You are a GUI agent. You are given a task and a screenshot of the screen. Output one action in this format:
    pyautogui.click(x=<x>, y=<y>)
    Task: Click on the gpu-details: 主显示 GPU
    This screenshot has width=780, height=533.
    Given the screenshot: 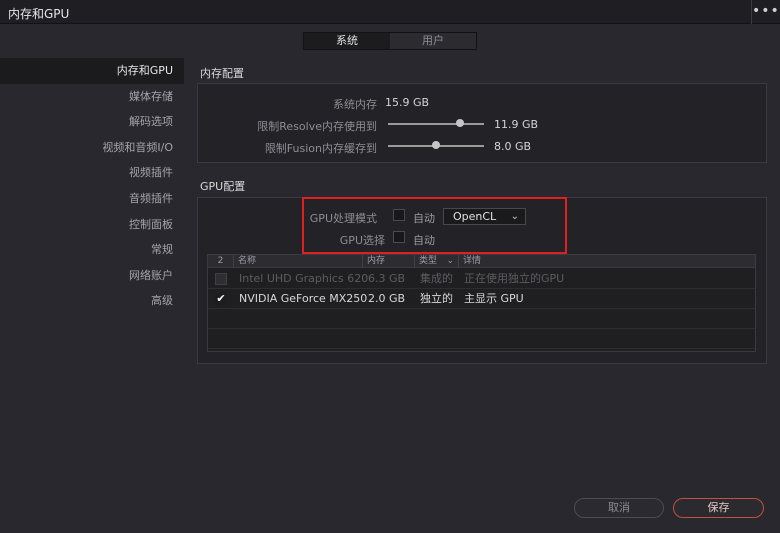 What is the action you would take?
    pyautogui.click(x=494, y=298)
    